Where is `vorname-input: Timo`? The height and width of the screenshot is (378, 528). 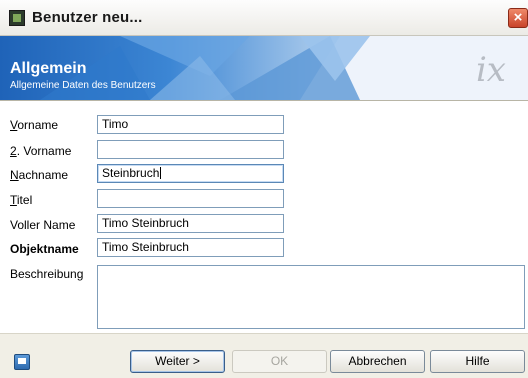 vorname-input: Timo is located at coordinates (190, 124).